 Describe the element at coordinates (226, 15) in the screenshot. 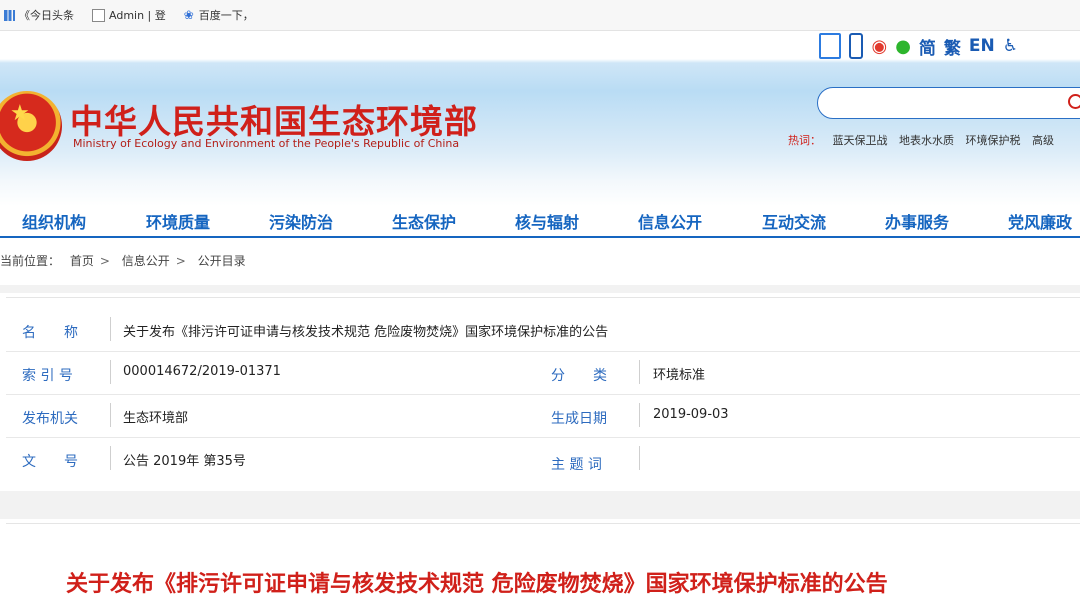

I see `bookmark-label: 百度一下，` at that location.